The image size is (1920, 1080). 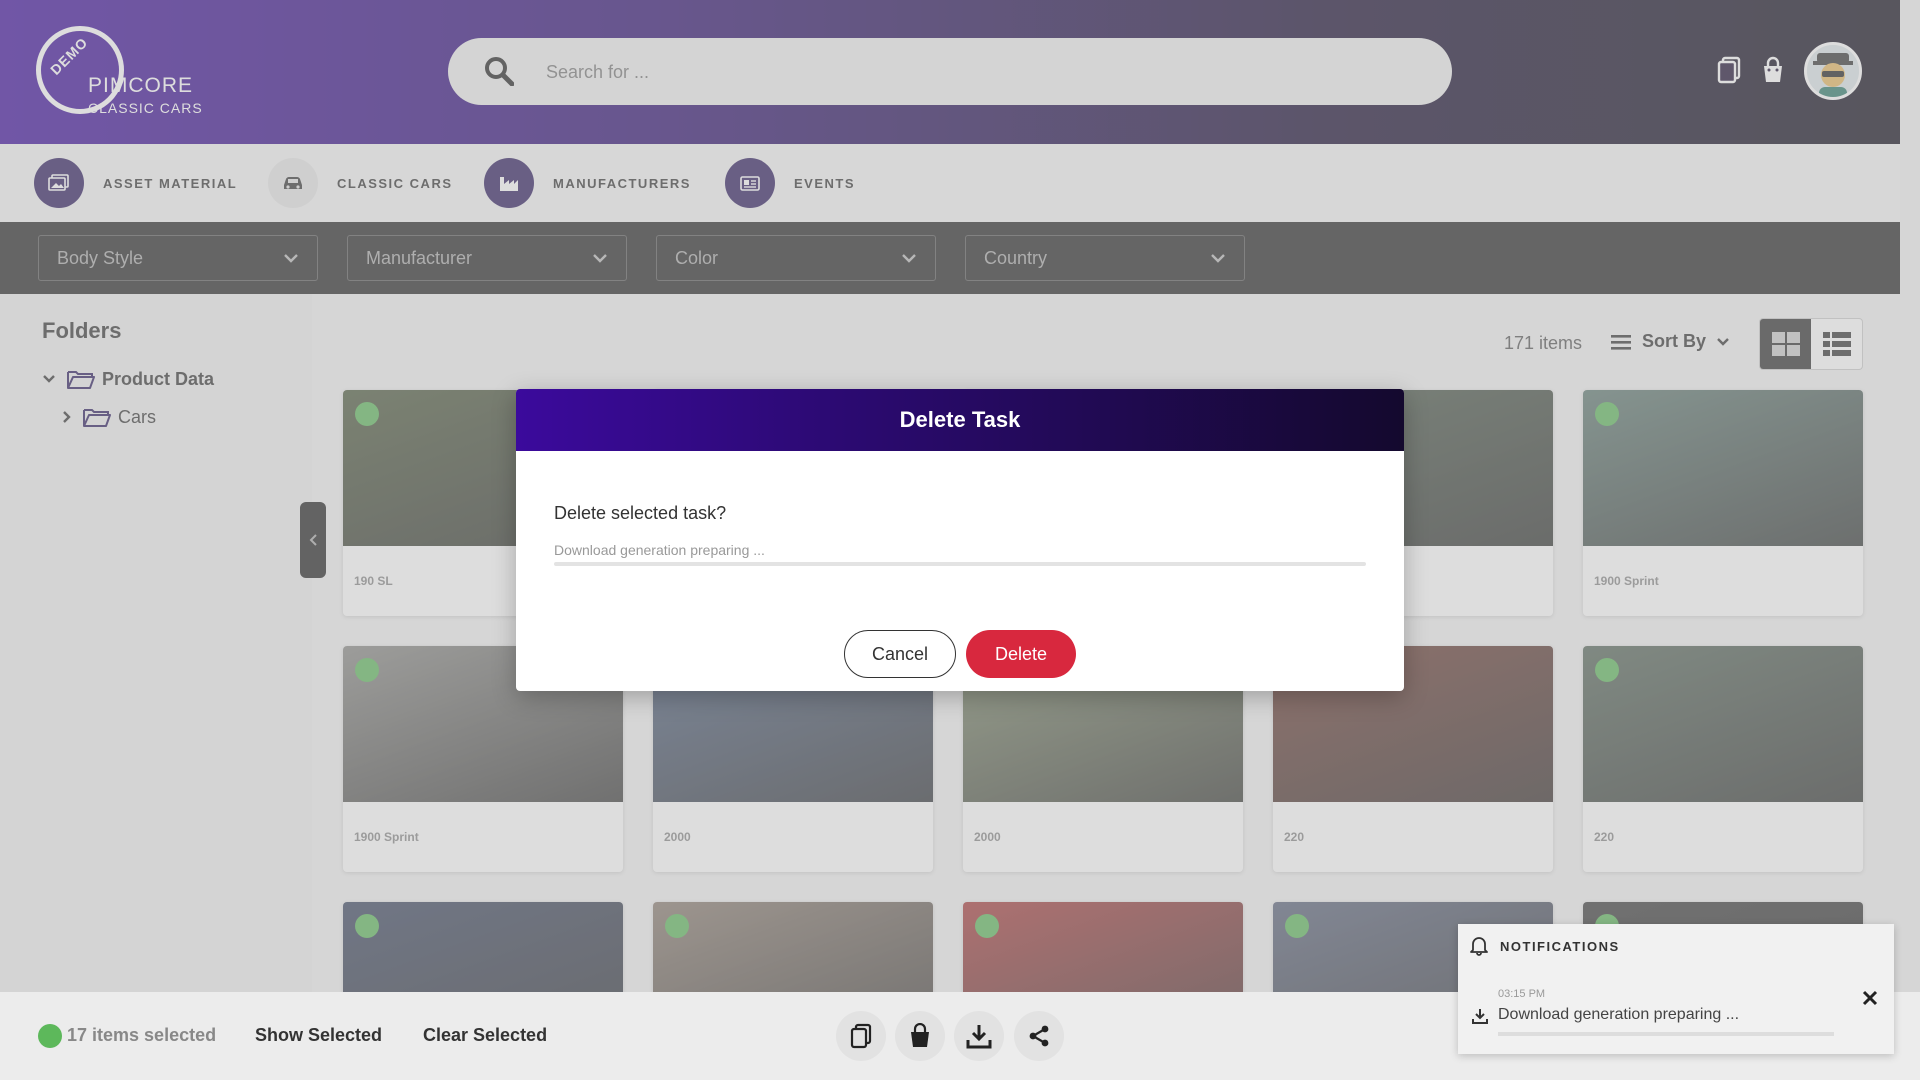 I want to click on copy-icon, so click(x=861, y=1036).